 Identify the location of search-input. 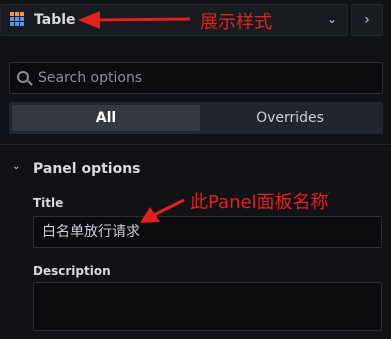
(208, 78).